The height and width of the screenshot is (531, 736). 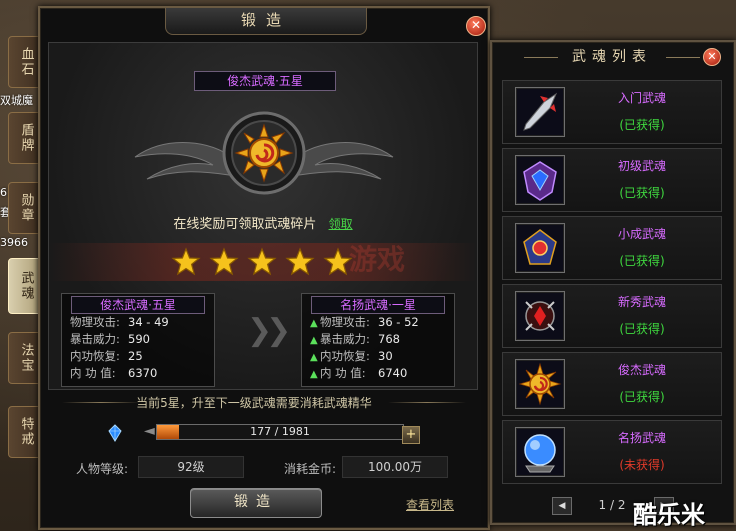 I want to click on stat-row: 内功恢复: 25, so click(x=106, y=356).